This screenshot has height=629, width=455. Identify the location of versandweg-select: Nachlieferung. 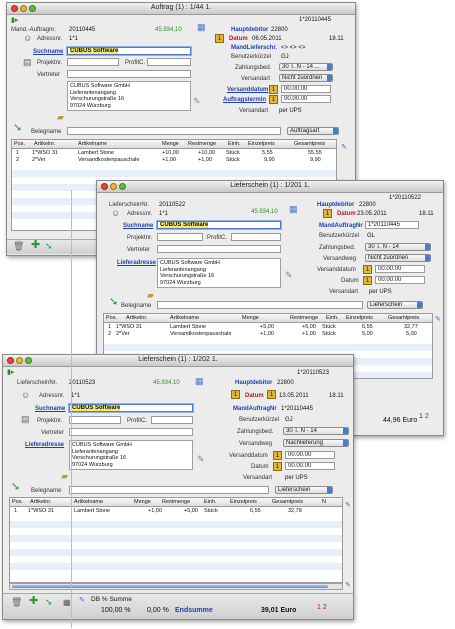
(316, 443).